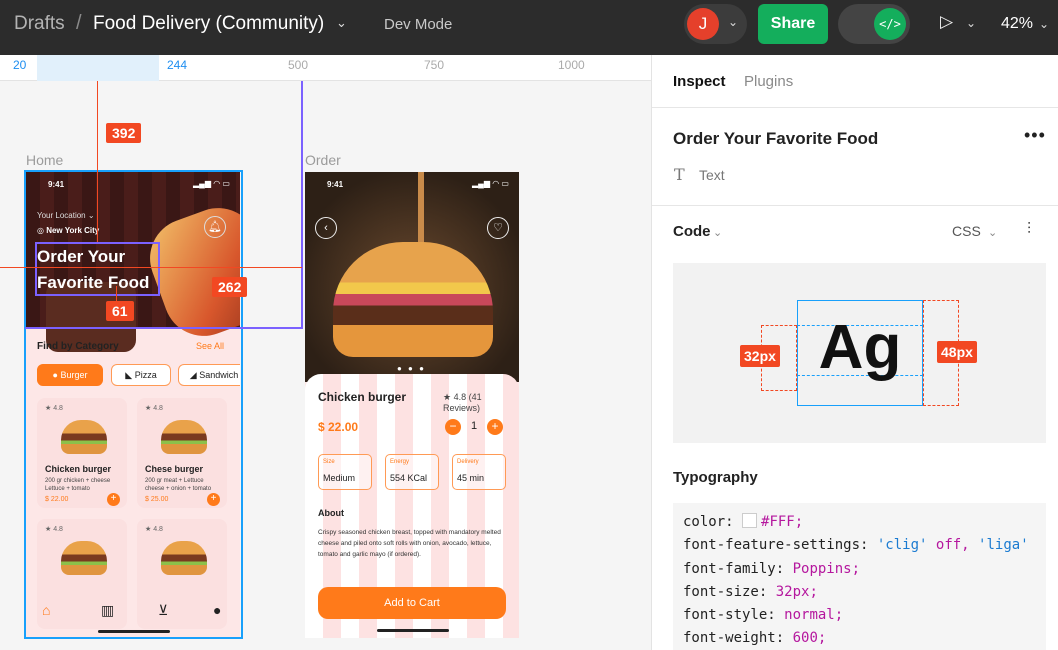 The image size is (1058, 650). What do you see at coordinates (495, 427) in the screenshot?
I see `plus-icon: +` at bounding box center [495, 427].